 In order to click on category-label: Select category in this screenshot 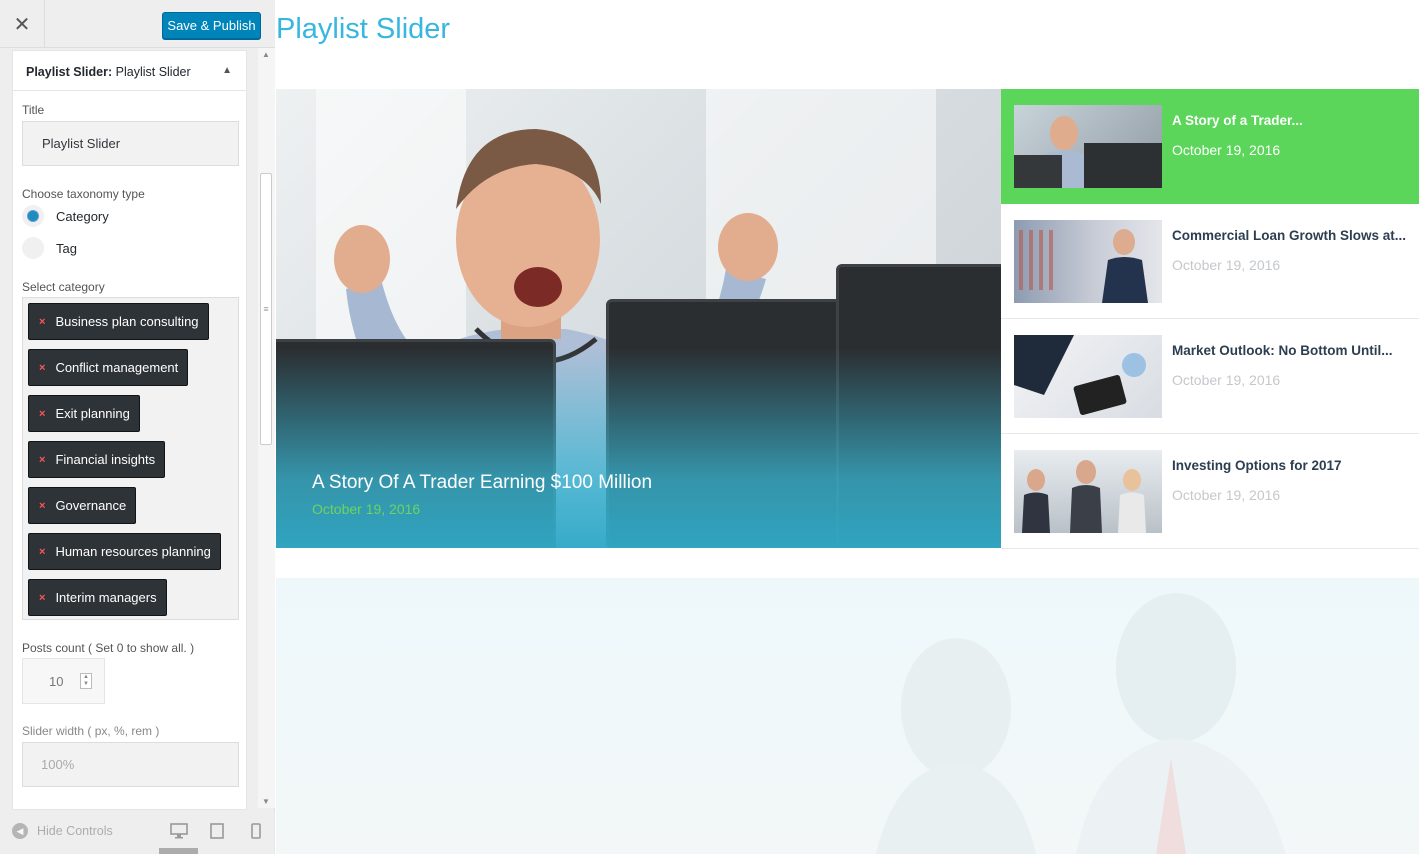, I will do `click(63, 287)`.